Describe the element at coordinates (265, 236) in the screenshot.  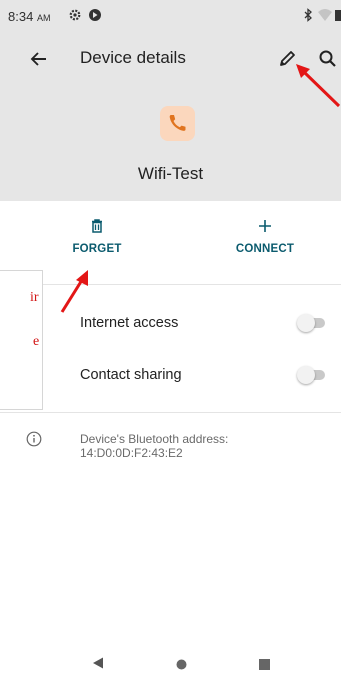
I see `connect-button: CONNECT` at that location.